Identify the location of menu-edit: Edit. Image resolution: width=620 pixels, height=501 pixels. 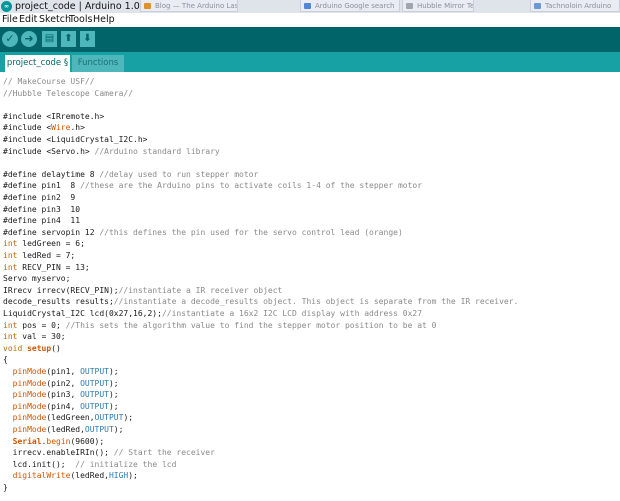
(28, 20).